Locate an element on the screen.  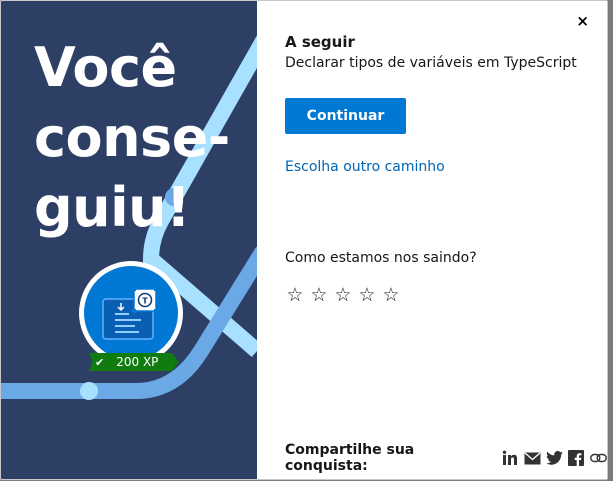
email-icon is located at coordinates (532, 458).